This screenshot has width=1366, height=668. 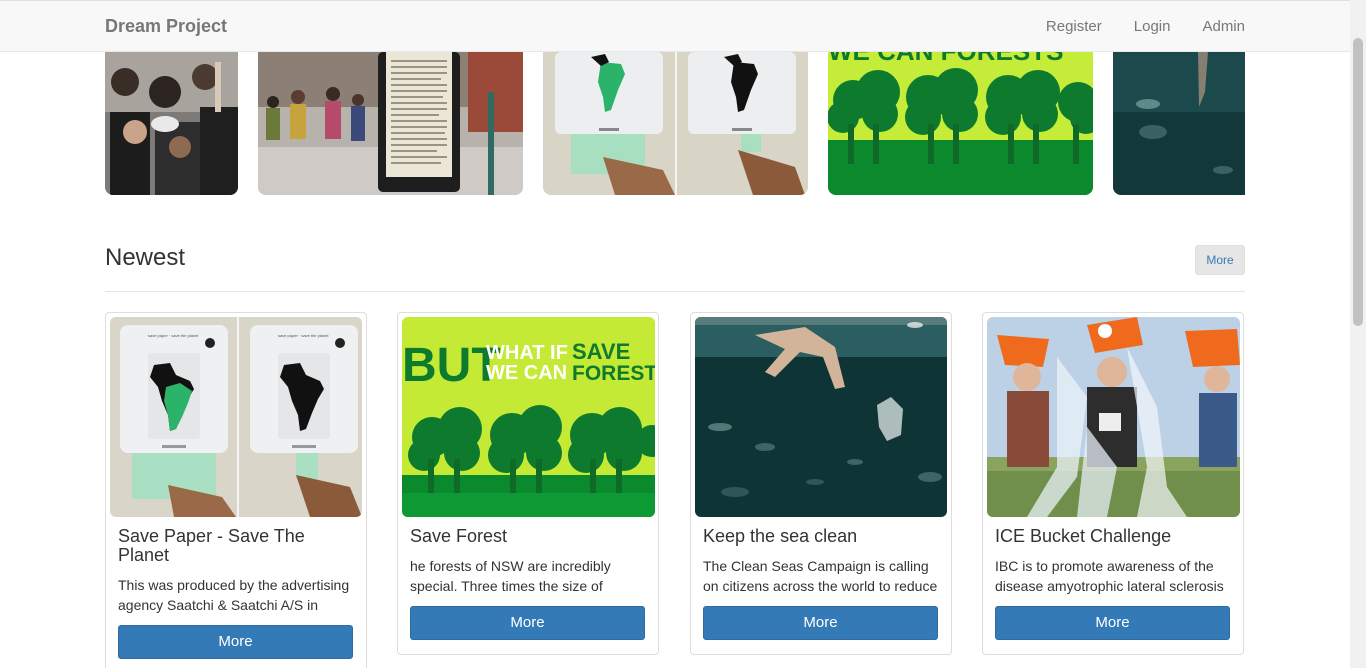 I want to click on nav-links: Register Login Admin, so click(x=1129, y=26).